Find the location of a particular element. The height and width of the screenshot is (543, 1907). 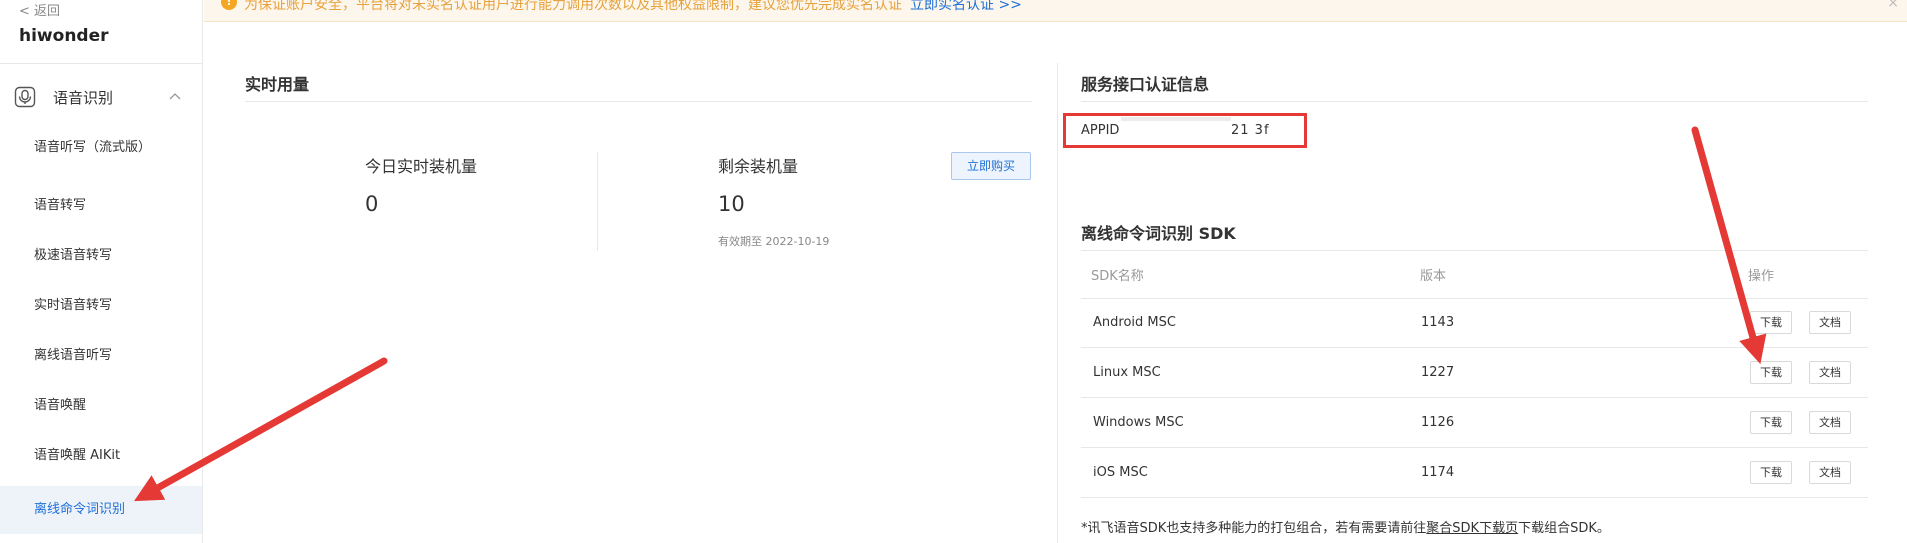

ios-doc-button: 文档 is located at coordinates (1830, 472).